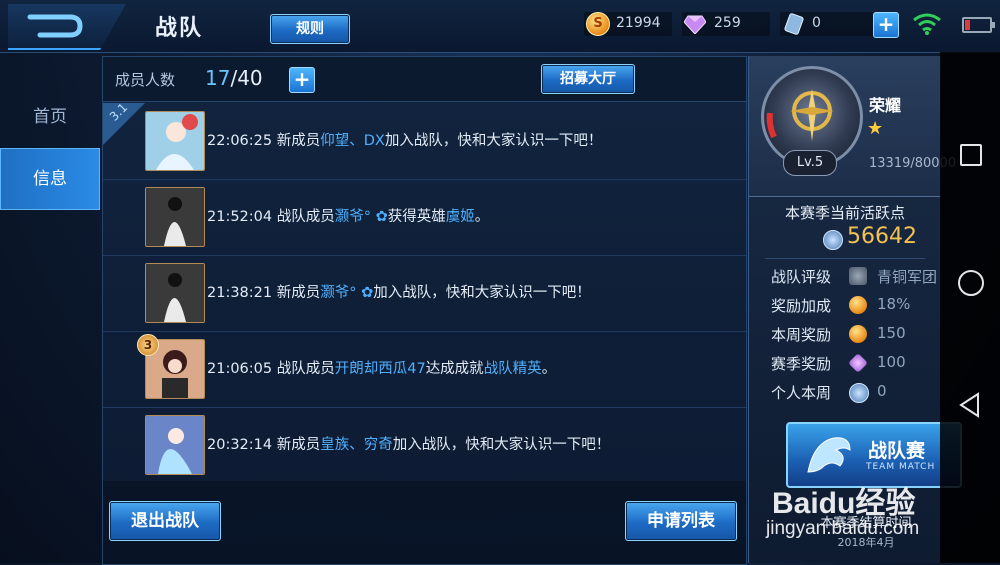 The height and width of the screenshot is (565, 1000). What do you see at coordinates (695, 24) in the screenshot?
I see `diamond-icon` at bounding box center [695, 24].